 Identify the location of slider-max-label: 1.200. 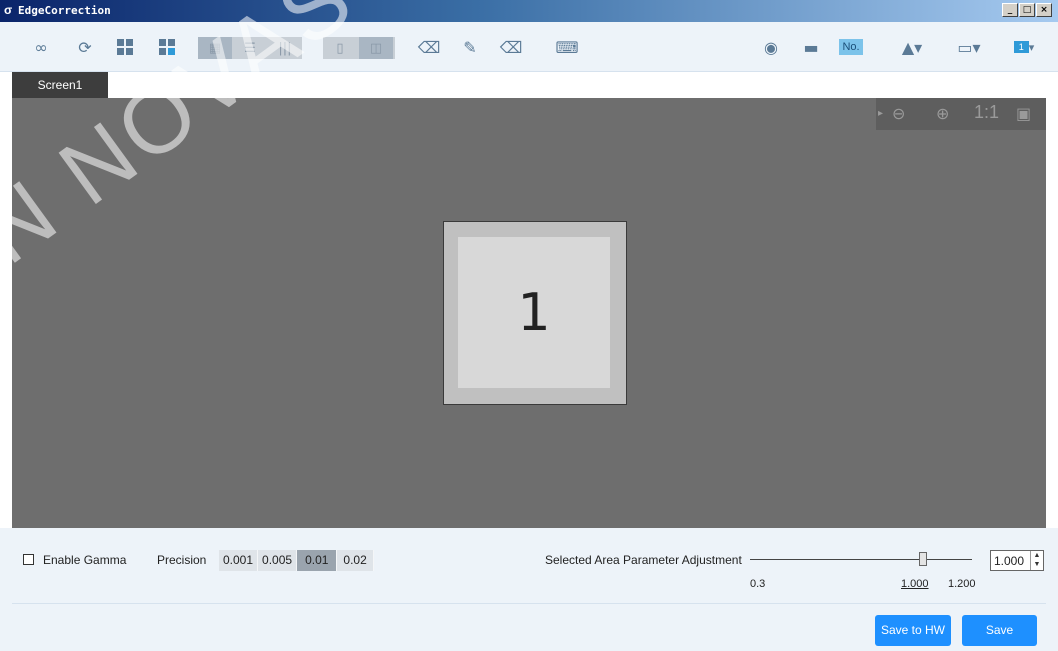
(962, 584).